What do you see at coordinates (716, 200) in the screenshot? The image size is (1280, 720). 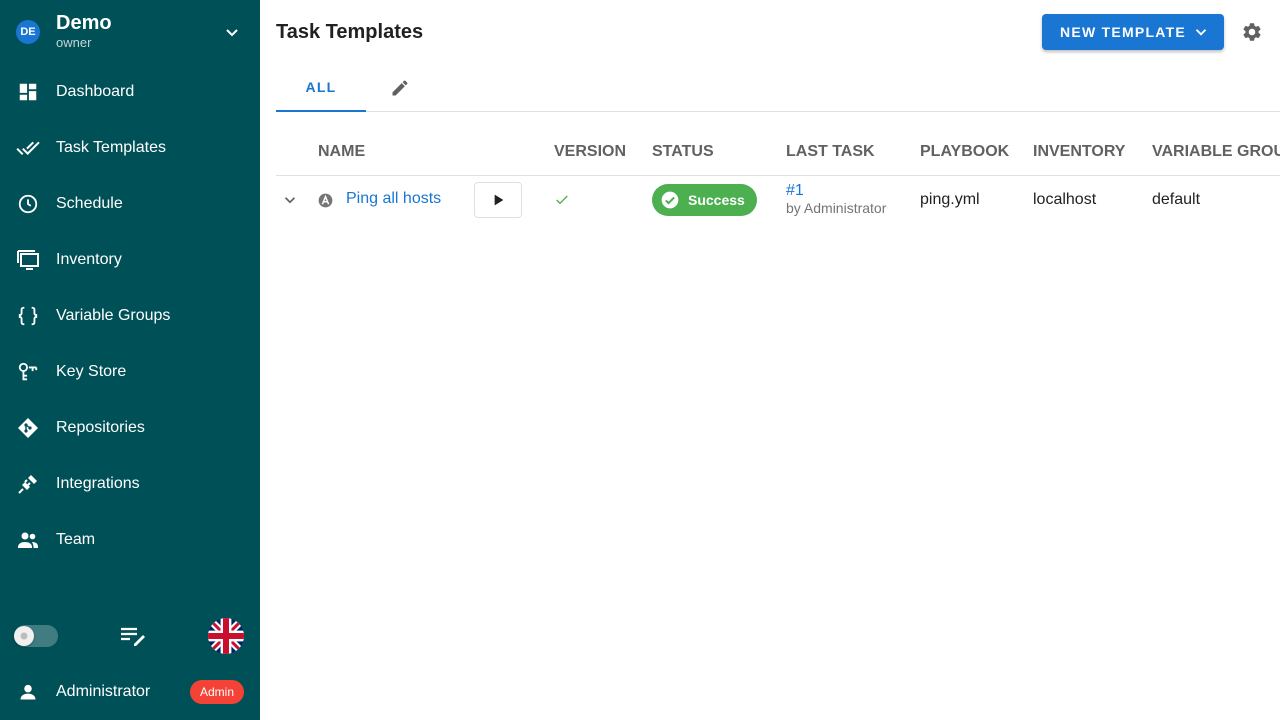 I see `status-label: Success` at bounding box center [716, 200].